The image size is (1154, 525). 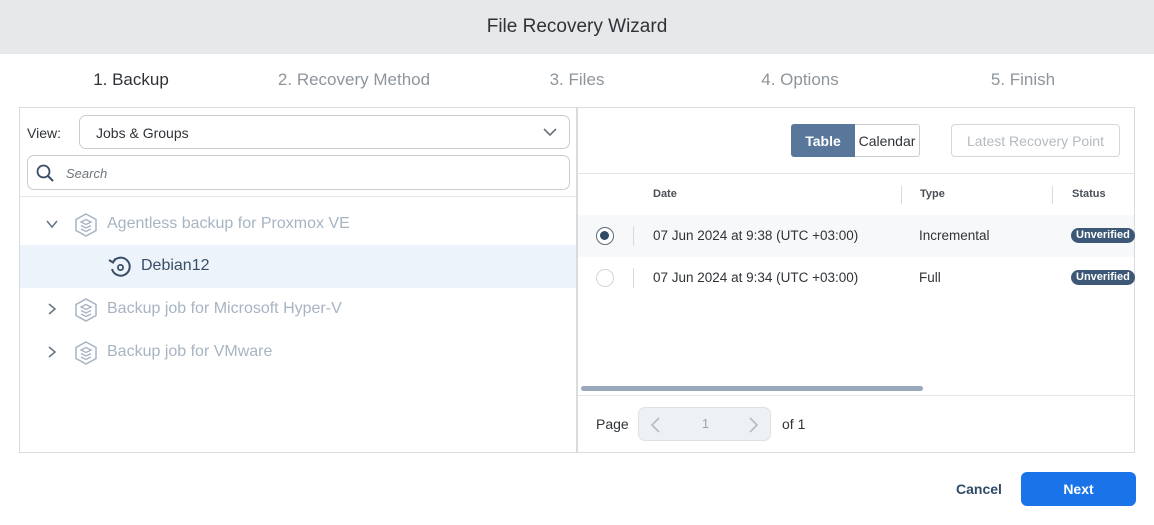 I want to click on step-recovery-method: 2. Recovery Method, so click(x=354, y=80).